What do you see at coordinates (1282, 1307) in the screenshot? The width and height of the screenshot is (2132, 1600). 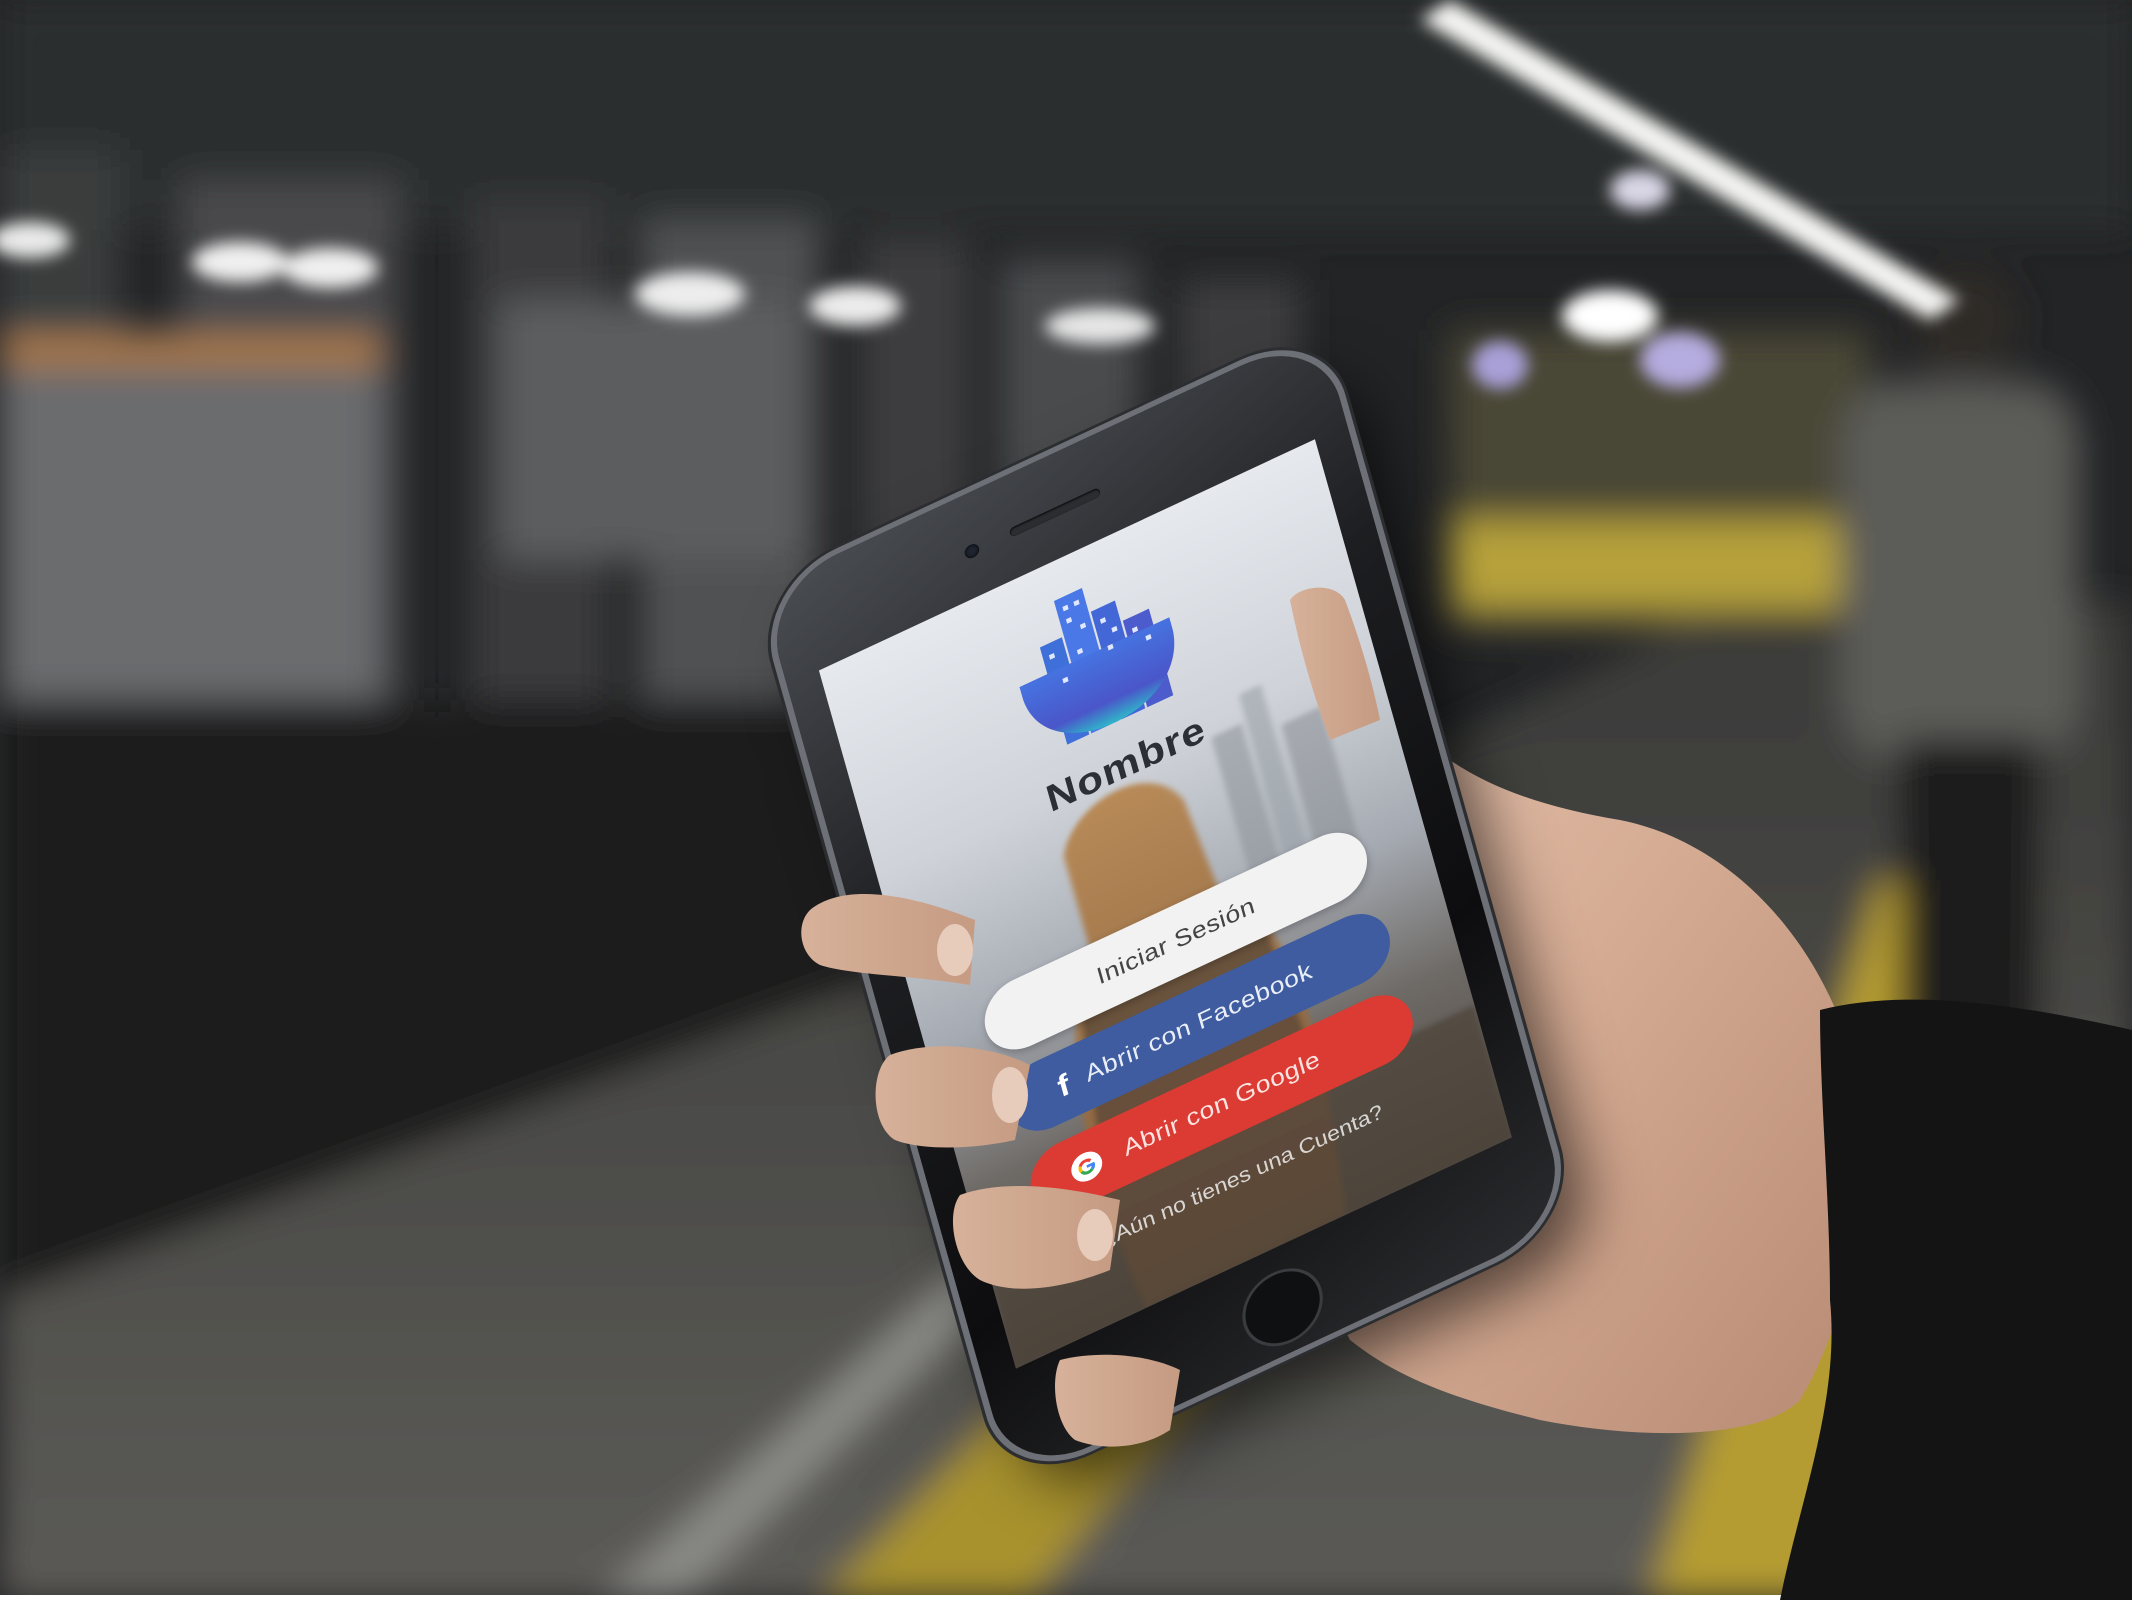 I see `home-button` at bounding box center [1282, 1307].